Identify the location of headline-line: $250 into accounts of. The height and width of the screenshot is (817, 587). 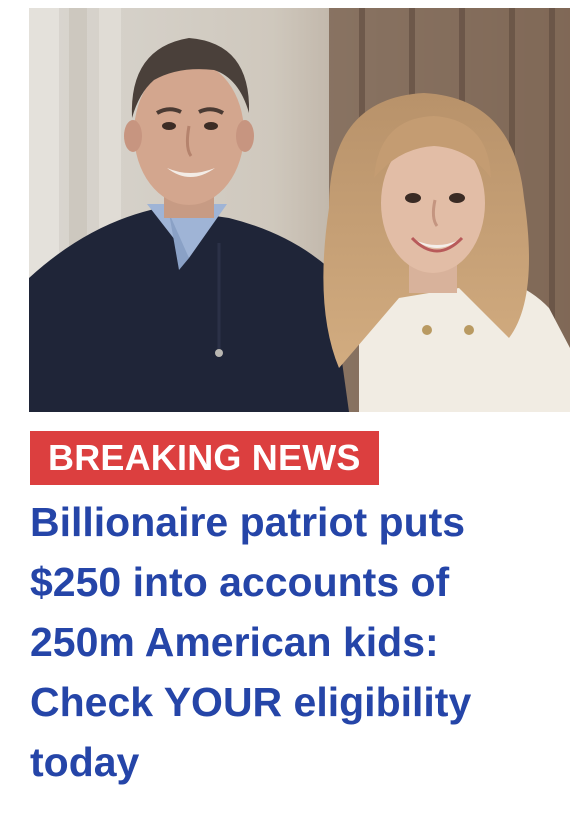
(240, 582).